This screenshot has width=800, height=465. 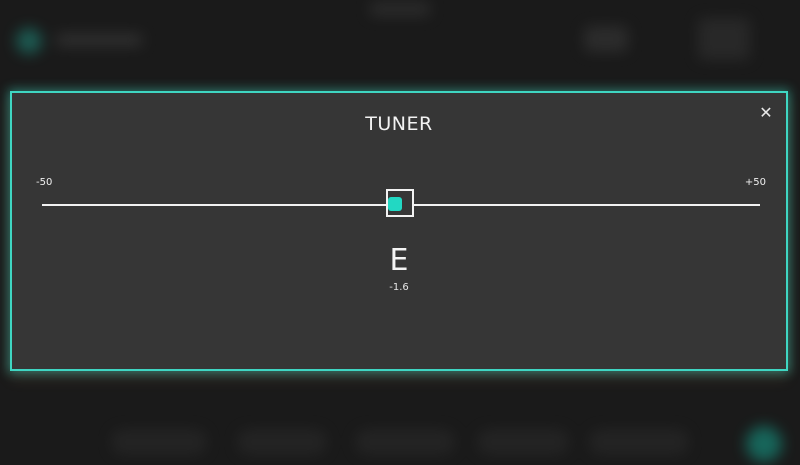 What do you see at coordinates (399, 287) in the screenshot?
I see `cents-offset: -1.6` at bounding box center [399, 287].